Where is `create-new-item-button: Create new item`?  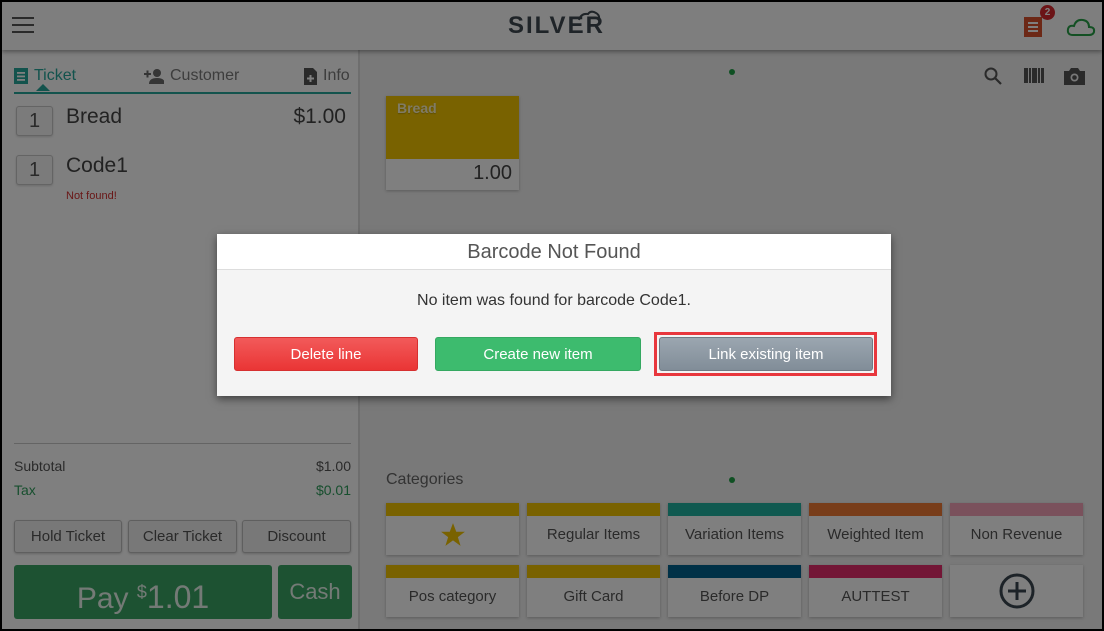
create-new-item-button: Create new item is located at coordinates (538, 354).